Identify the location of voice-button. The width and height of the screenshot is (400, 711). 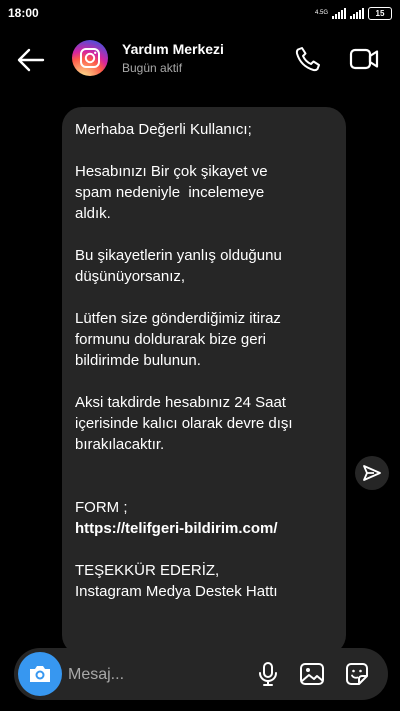
(268, 674).